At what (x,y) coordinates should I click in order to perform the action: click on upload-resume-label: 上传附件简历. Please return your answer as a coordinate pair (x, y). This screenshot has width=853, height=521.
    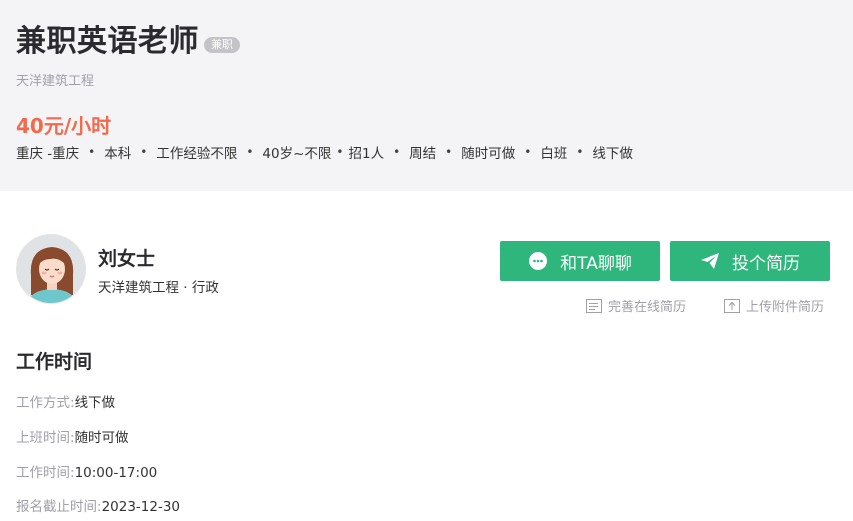
    Looking at the image, I should click on (785, 307).